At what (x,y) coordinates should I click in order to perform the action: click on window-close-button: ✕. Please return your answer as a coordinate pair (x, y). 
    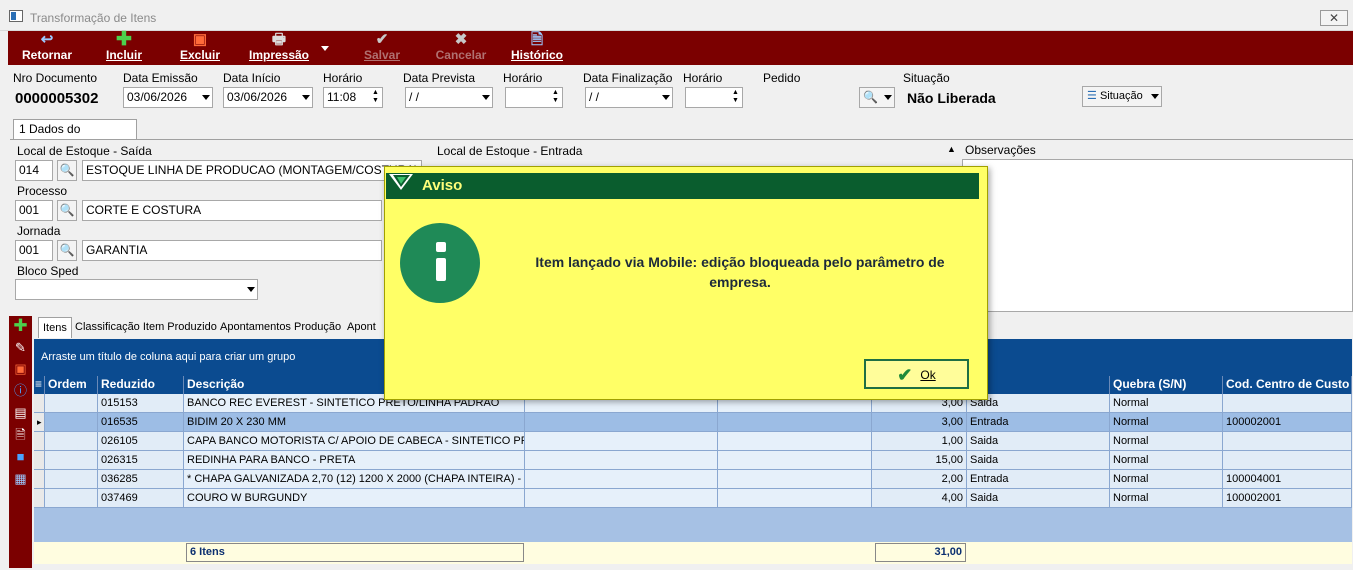
    Looking at the image, I should click on (1334, 18).